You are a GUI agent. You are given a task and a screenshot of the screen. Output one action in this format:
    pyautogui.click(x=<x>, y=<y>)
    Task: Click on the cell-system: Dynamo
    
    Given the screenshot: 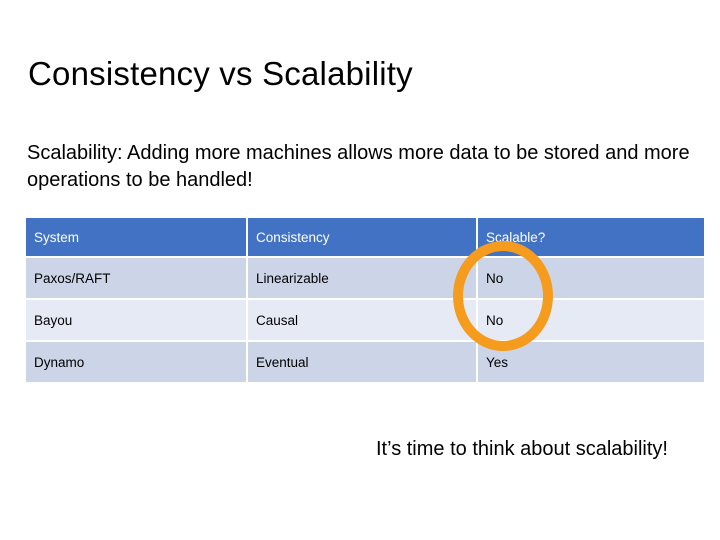 What is the action you would take?
    pyautogui.click(x=136, y=362)
    